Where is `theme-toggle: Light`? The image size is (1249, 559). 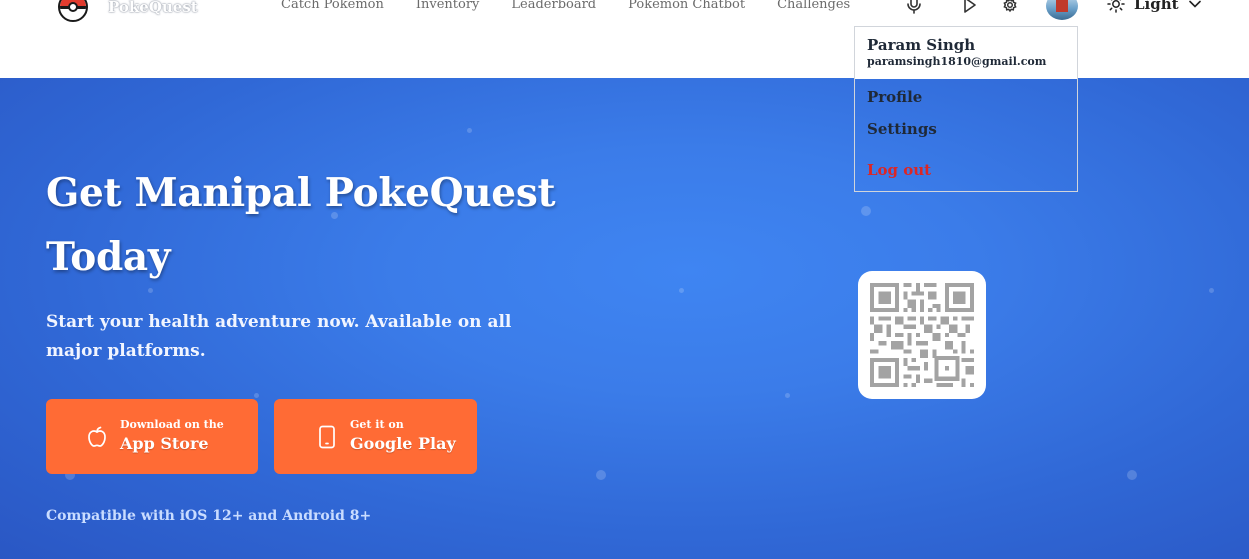 theme-toggle: Light is located at coordinates (1154, 6).